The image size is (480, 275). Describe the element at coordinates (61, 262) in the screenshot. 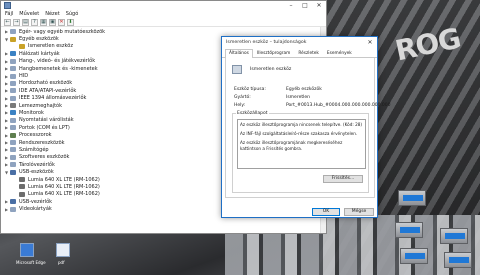

I see `pdf-label: pdf` at that location.